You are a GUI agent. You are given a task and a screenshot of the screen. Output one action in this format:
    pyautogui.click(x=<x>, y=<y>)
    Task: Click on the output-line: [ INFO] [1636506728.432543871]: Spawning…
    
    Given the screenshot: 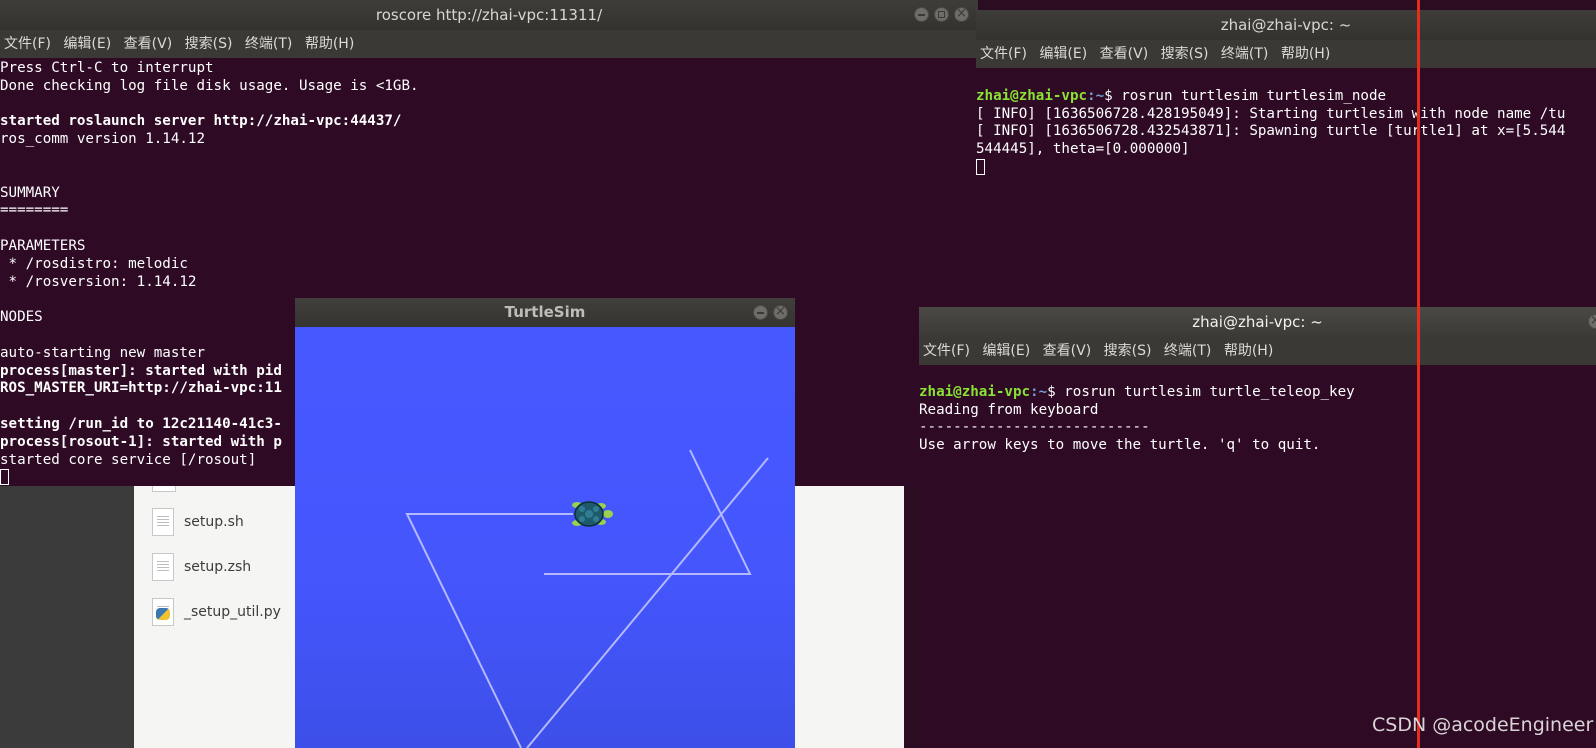 What is the action you would take?
    pyautogui.click(x=1271, y=131)
    